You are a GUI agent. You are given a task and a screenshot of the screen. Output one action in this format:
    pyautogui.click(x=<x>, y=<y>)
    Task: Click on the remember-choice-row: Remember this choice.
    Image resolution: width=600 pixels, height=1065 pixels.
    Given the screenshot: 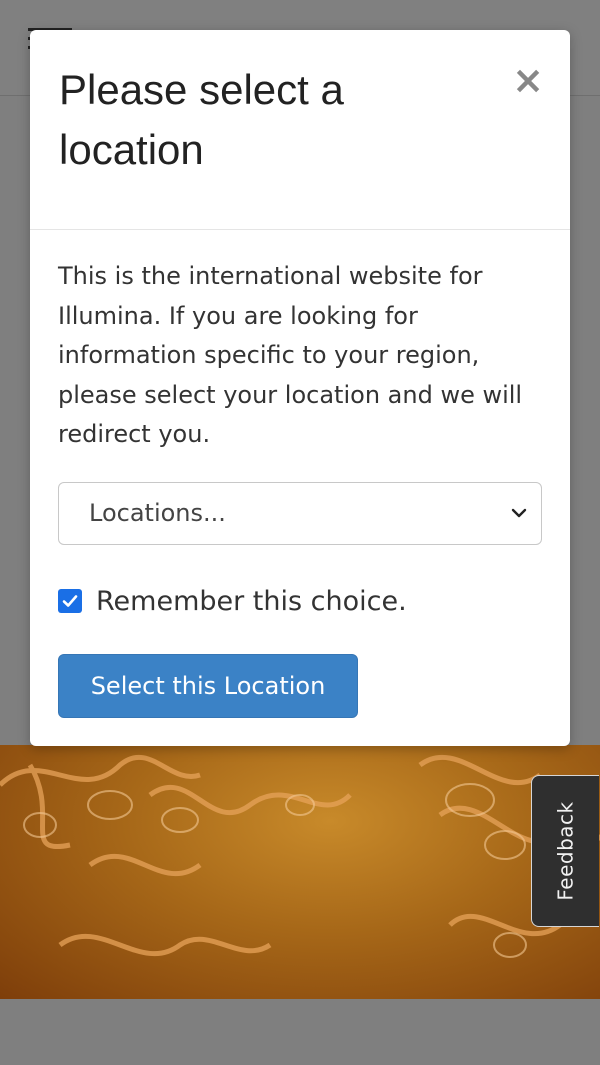 What is the action you would take?
    pyautogui.click(x=258, y=601)
    